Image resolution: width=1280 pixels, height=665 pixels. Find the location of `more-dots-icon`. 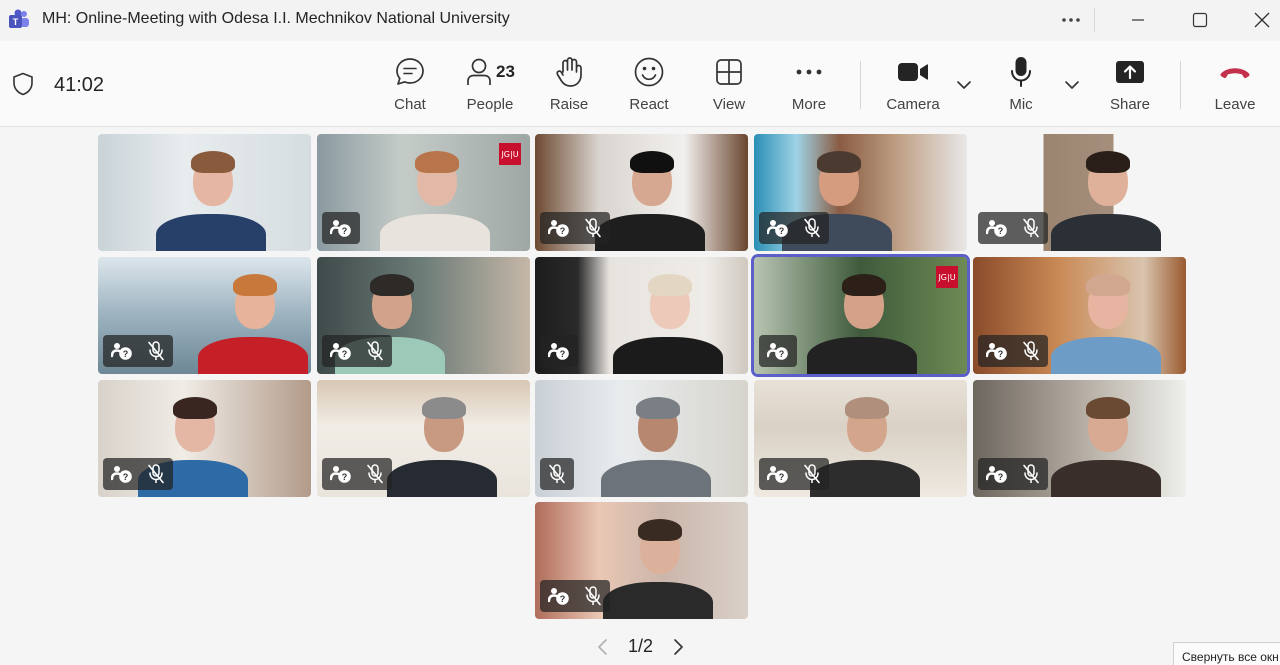

more-dots-icon is located at coordinates (809, 72).